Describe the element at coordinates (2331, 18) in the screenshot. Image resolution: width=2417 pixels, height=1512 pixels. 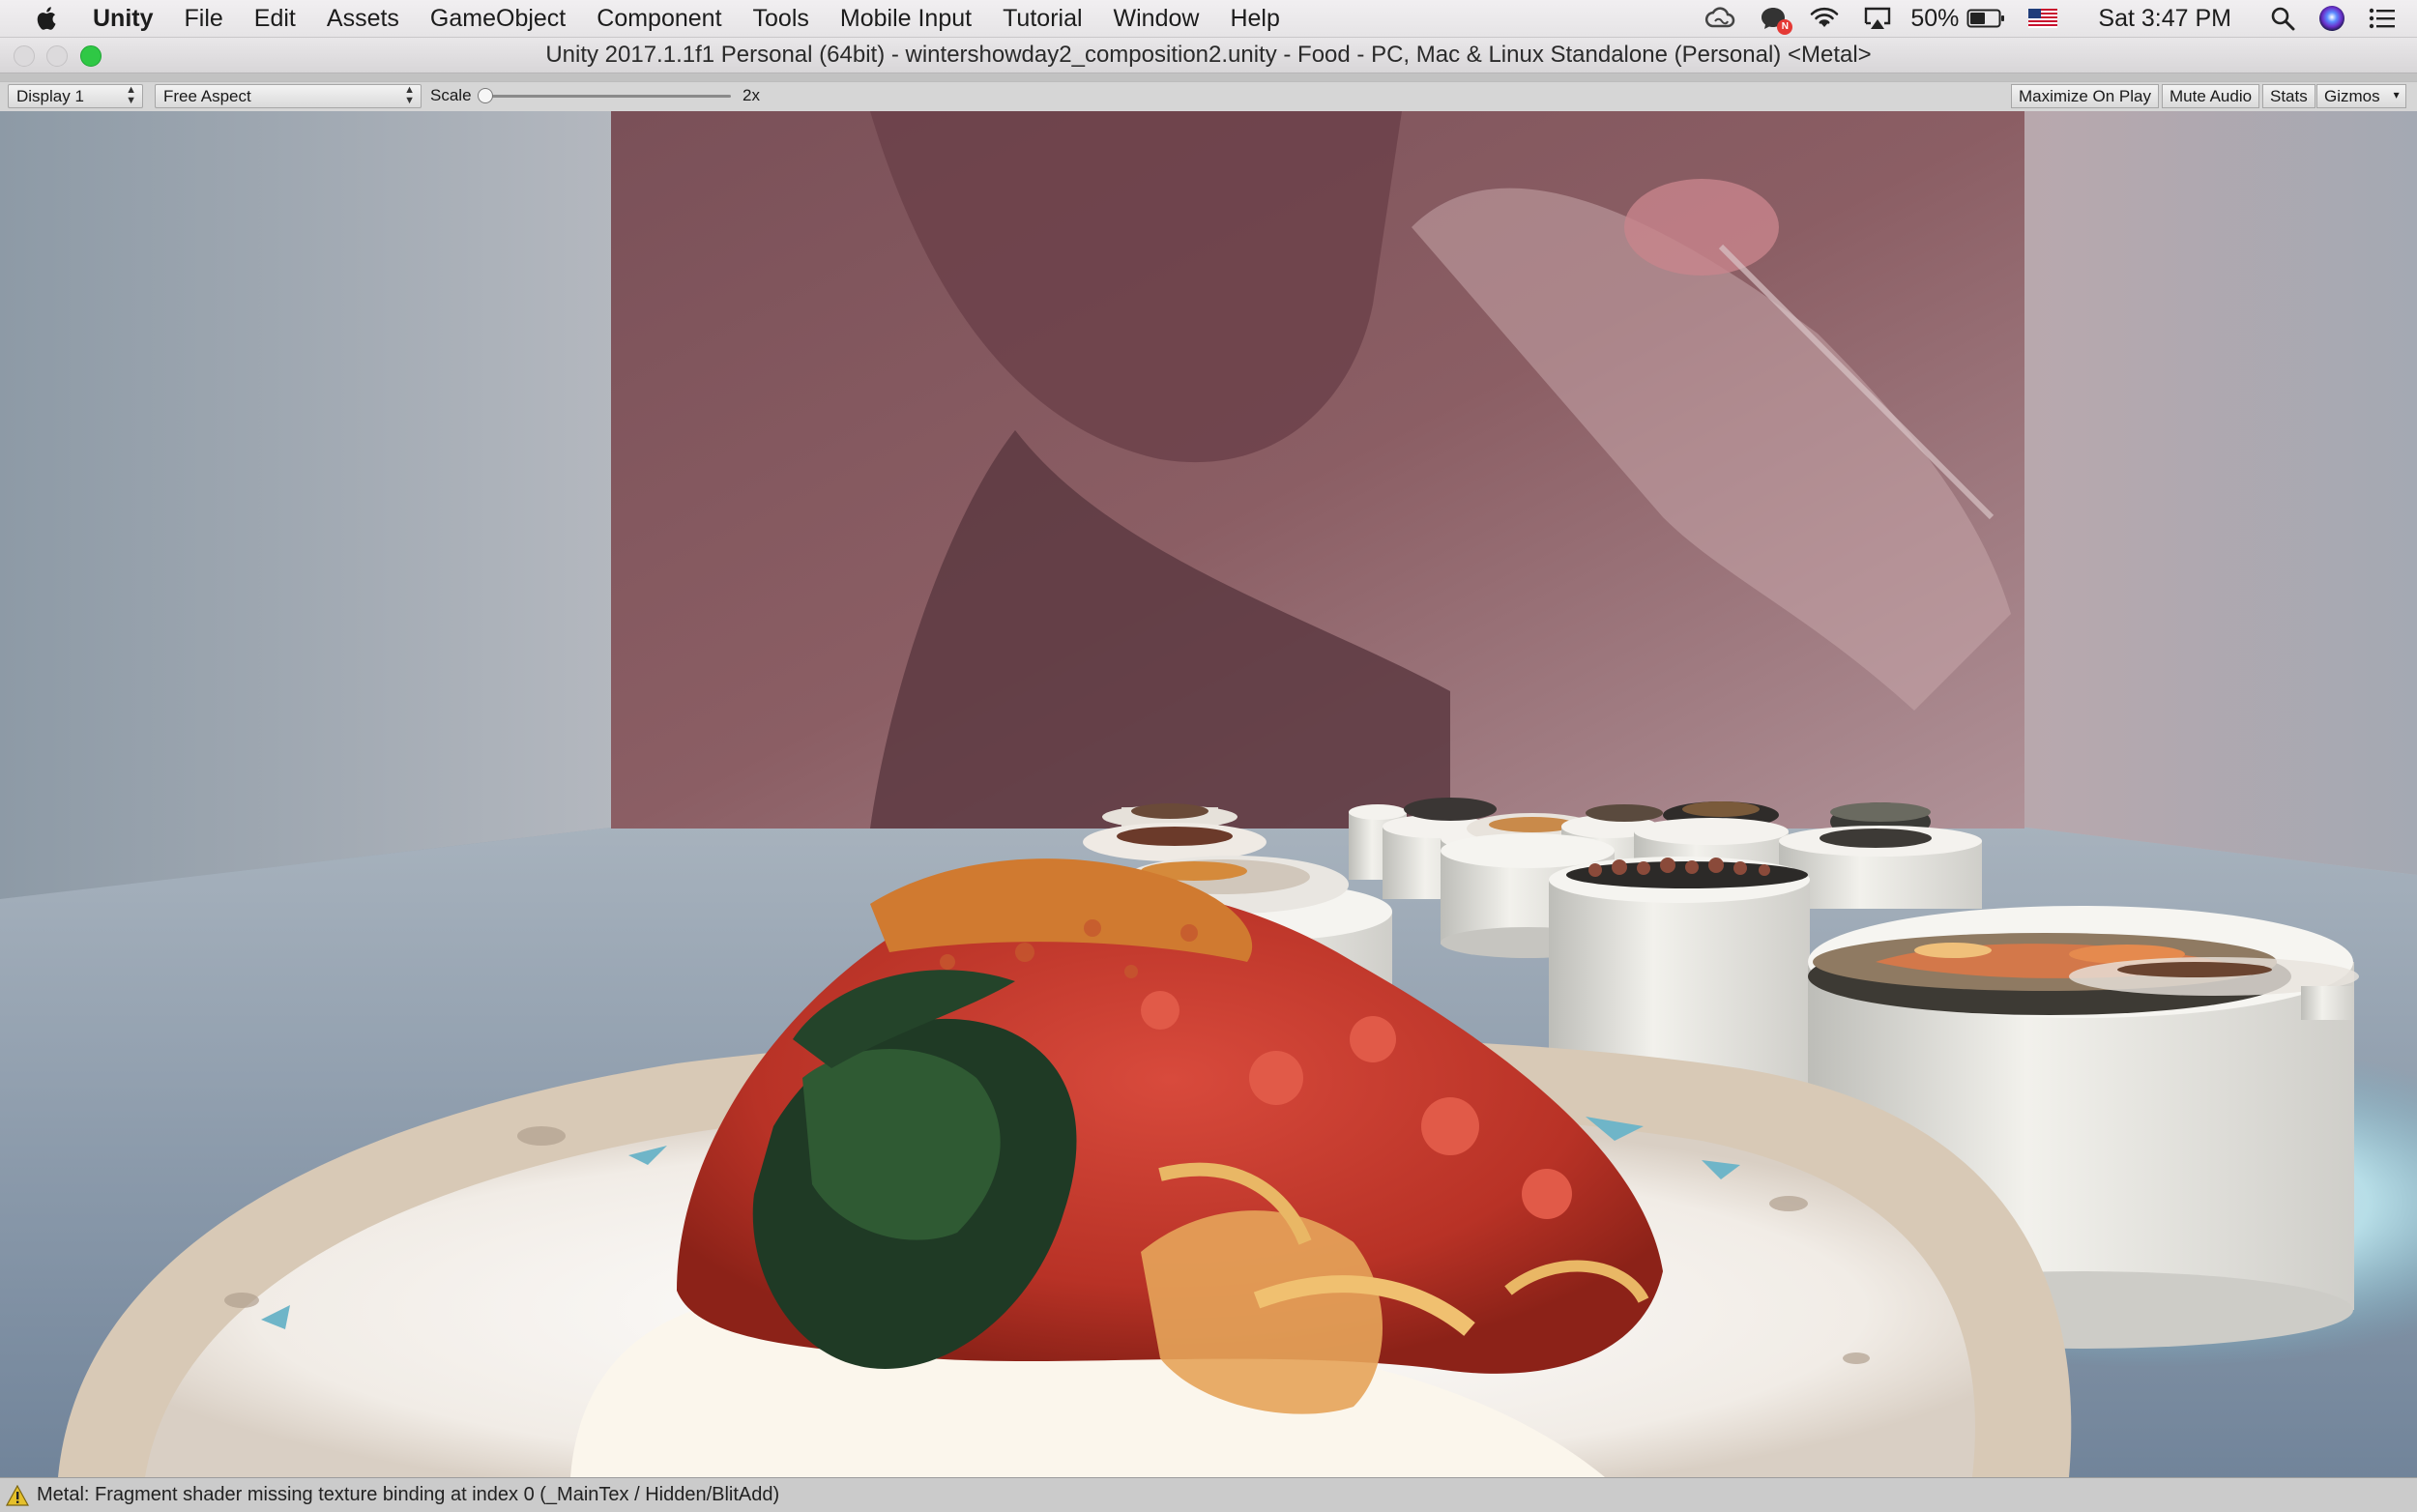
I see `siri-icon` at that location.